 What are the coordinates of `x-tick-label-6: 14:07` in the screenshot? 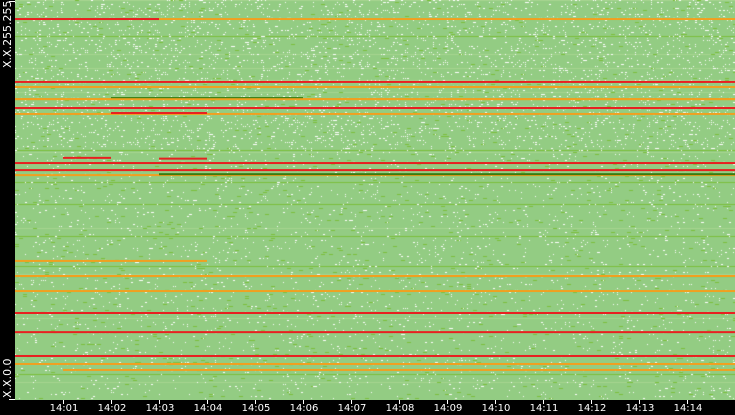 It's located at (352, 408).